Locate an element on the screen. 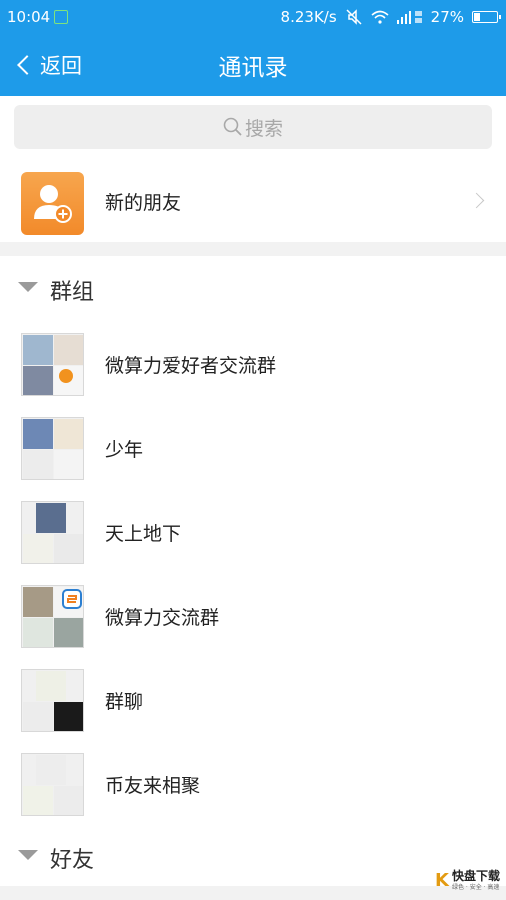 This screenshot has width=506, height=900. group-row: 微算力爱好者交流群 is located at coordinates (253, 375).